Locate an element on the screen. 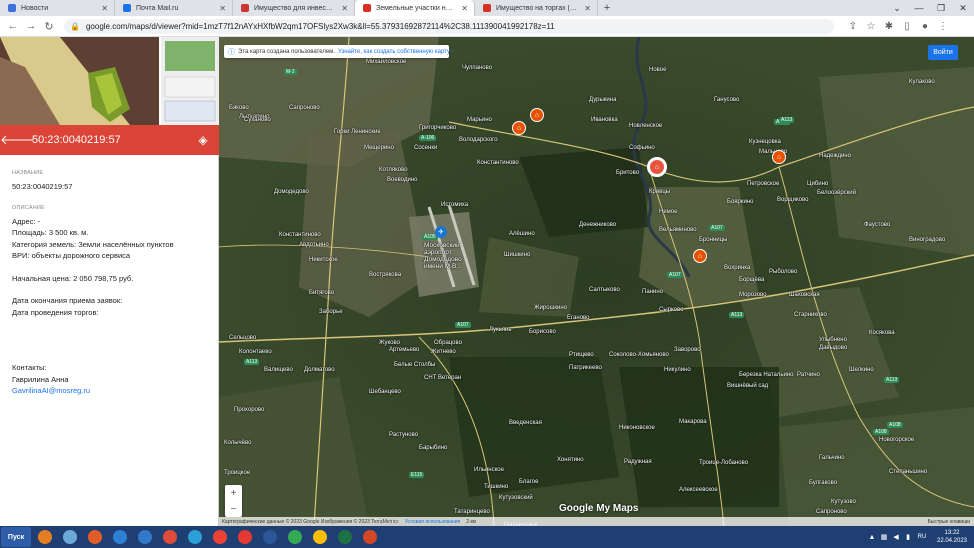 Image resolution: width=974 pixels, height=548 pixels. share-icon: ⇪ is located at coordinates (853, 26).